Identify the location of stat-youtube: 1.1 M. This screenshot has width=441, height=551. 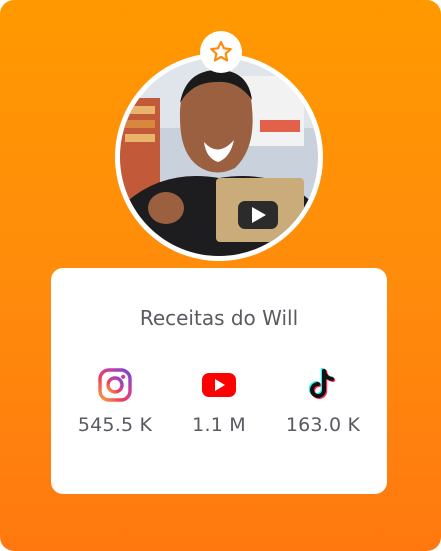
(219, 402).